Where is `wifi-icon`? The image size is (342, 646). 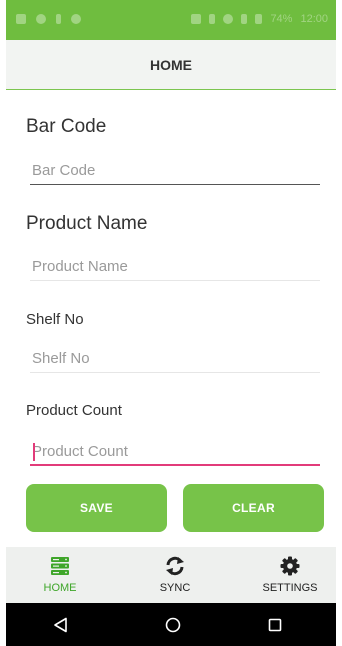 wifi-icon is located at coordinates (228, 19).